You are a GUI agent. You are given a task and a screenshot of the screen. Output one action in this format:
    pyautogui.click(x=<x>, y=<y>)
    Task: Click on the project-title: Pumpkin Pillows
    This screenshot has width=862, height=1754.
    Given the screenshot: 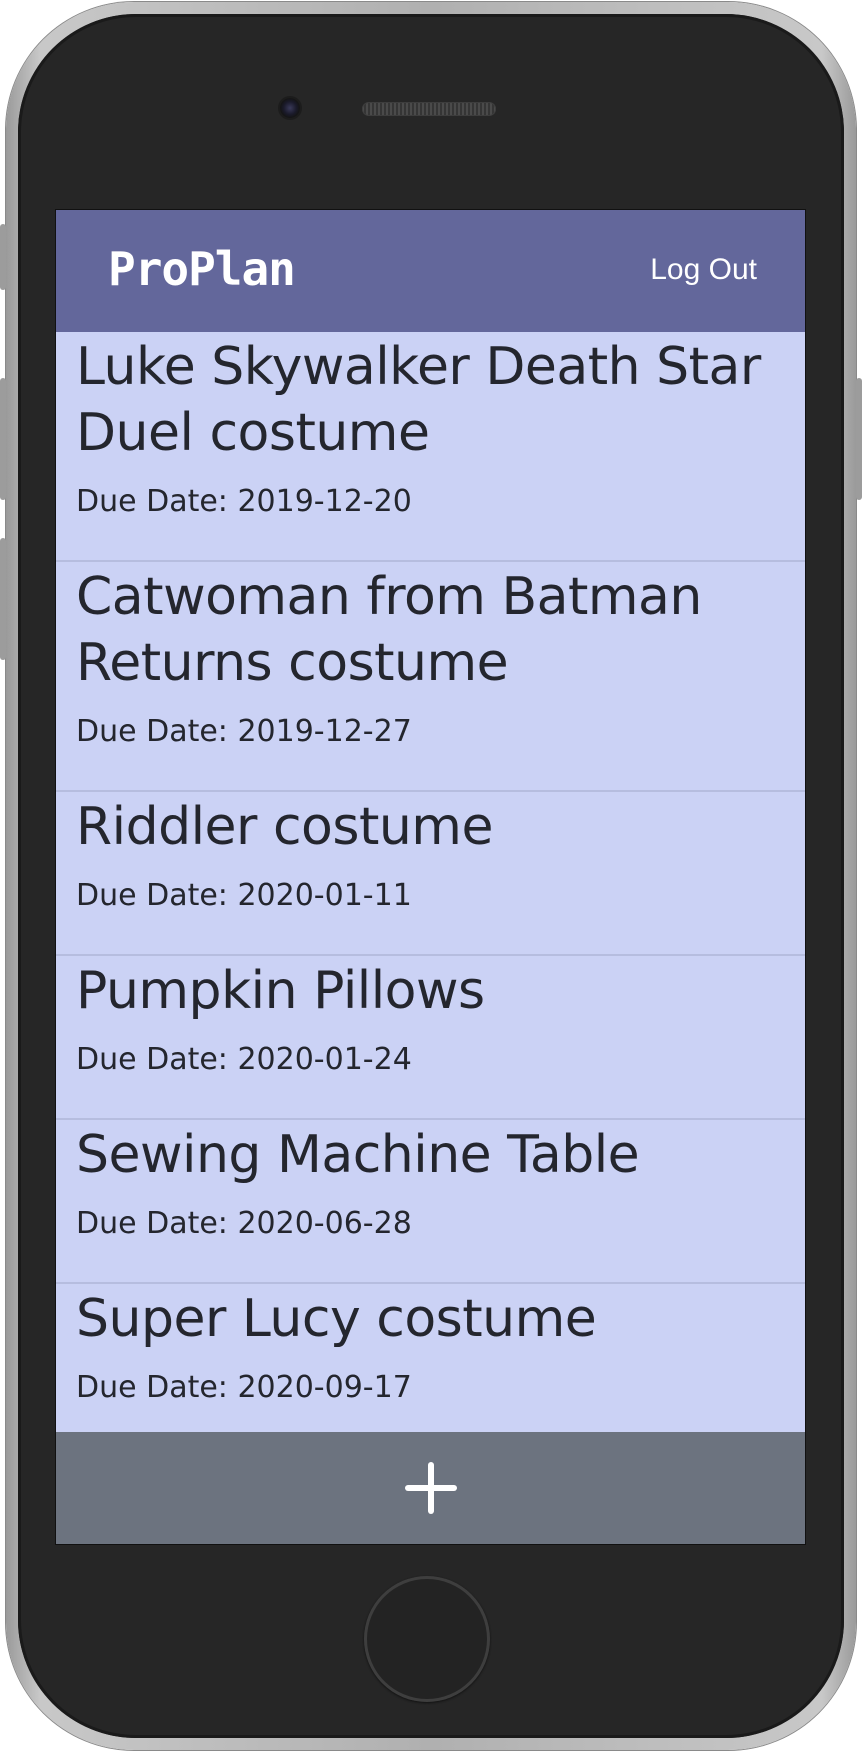 What is the action you would take?
    pyautogui.click(x=280, y=991)
    